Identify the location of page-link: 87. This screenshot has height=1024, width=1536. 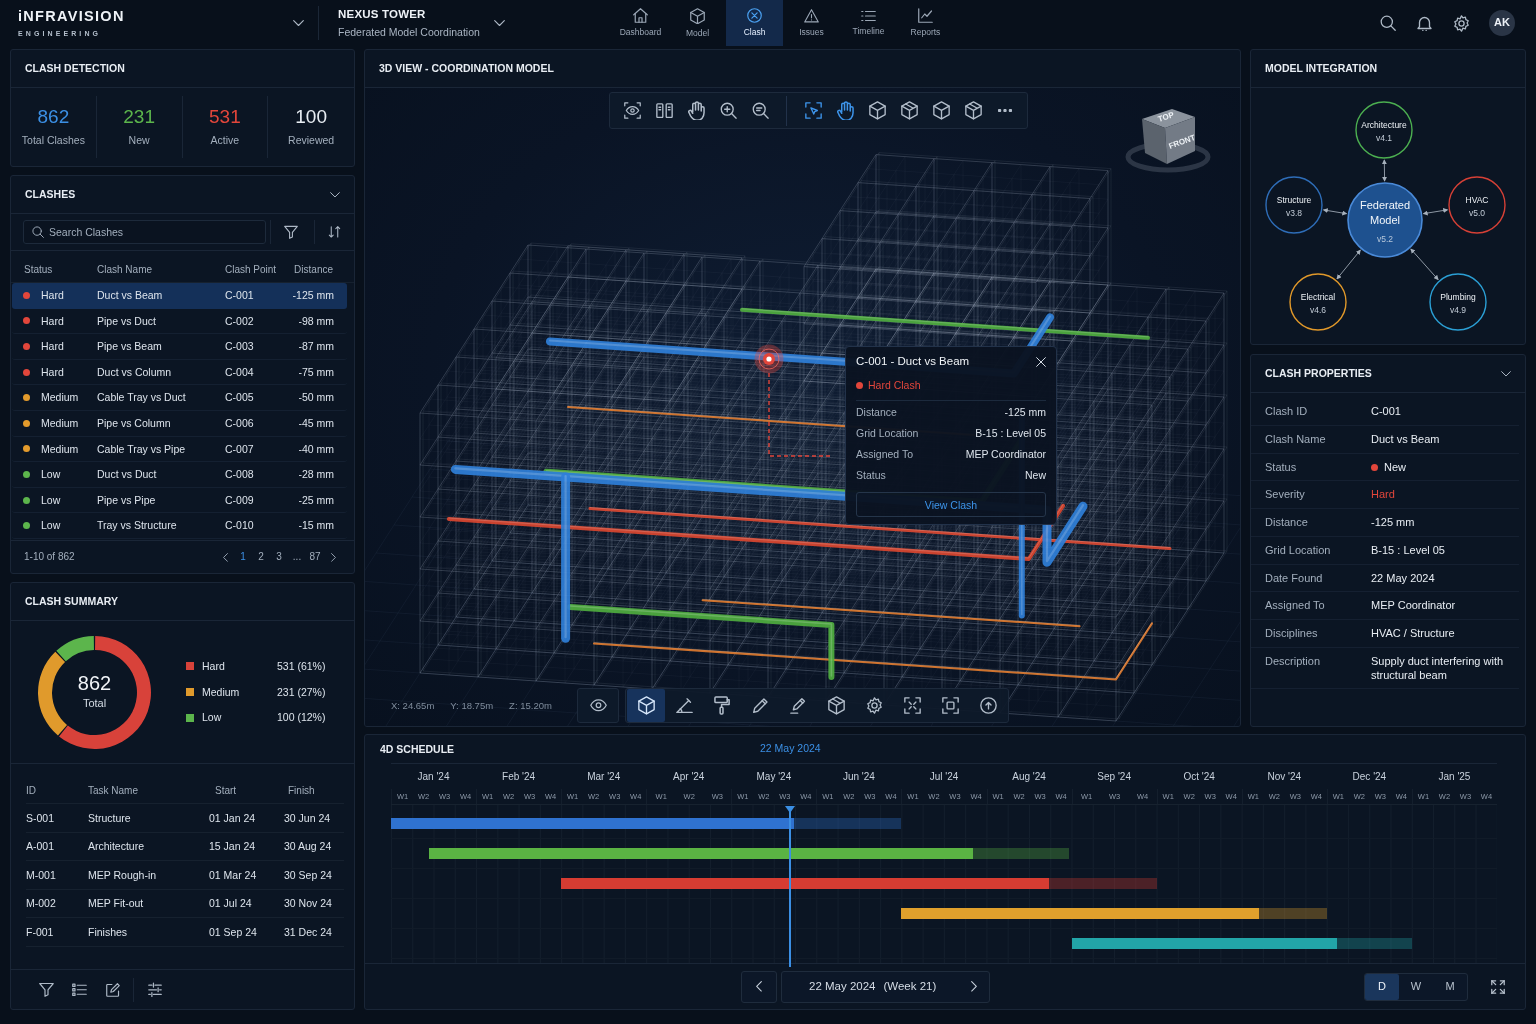
(315, 557).